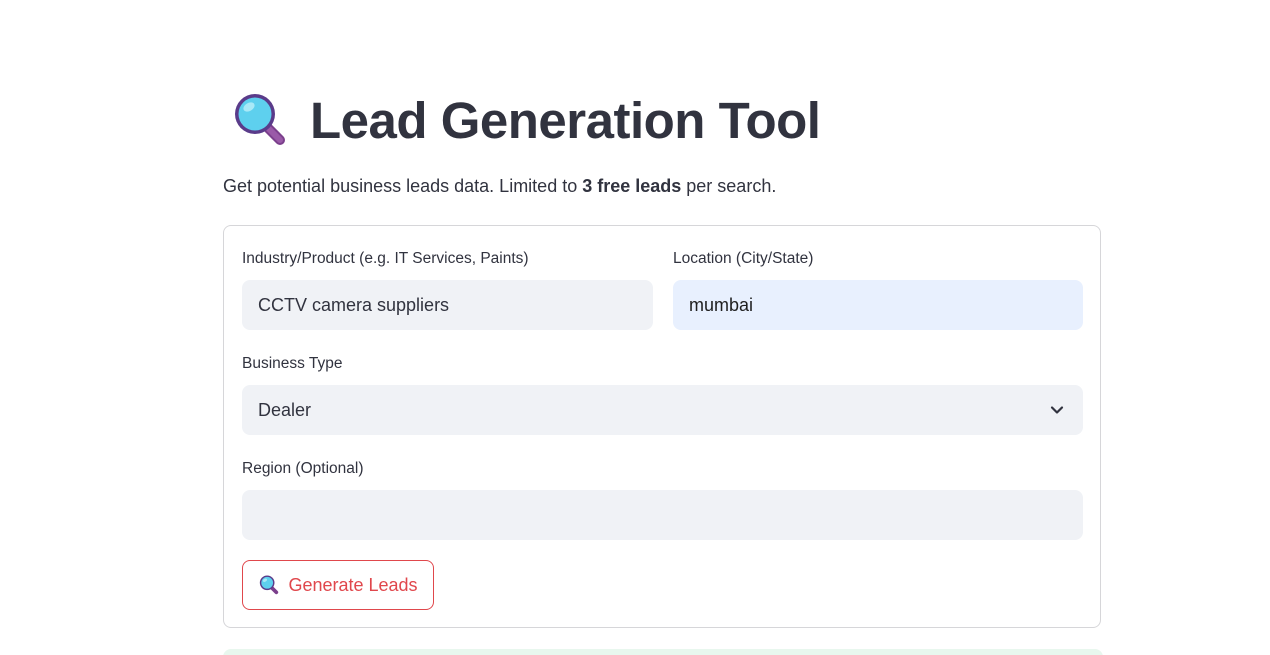 The height and width of the screenshot is (655, 1270). I want to click on chevron-down-icon, so click(1057, 410).